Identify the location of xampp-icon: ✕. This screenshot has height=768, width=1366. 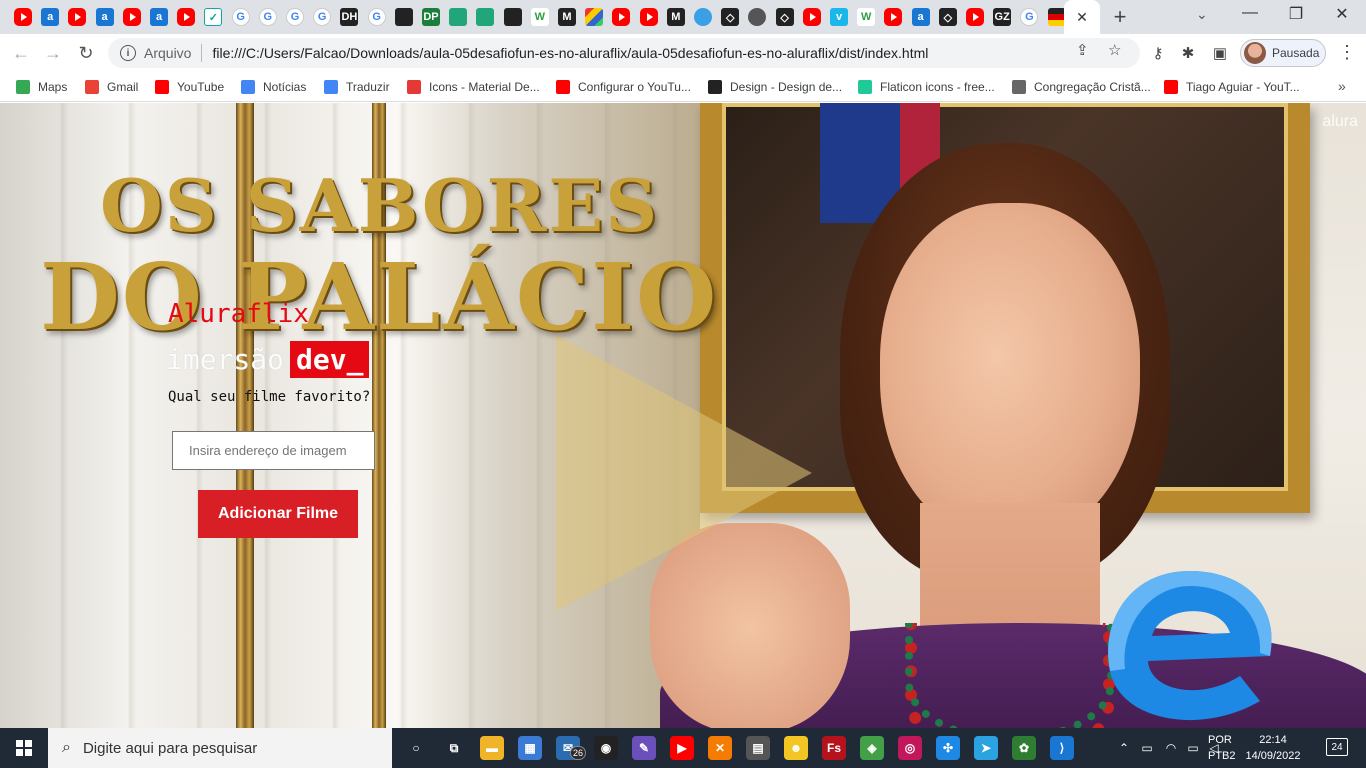
(720, 748).